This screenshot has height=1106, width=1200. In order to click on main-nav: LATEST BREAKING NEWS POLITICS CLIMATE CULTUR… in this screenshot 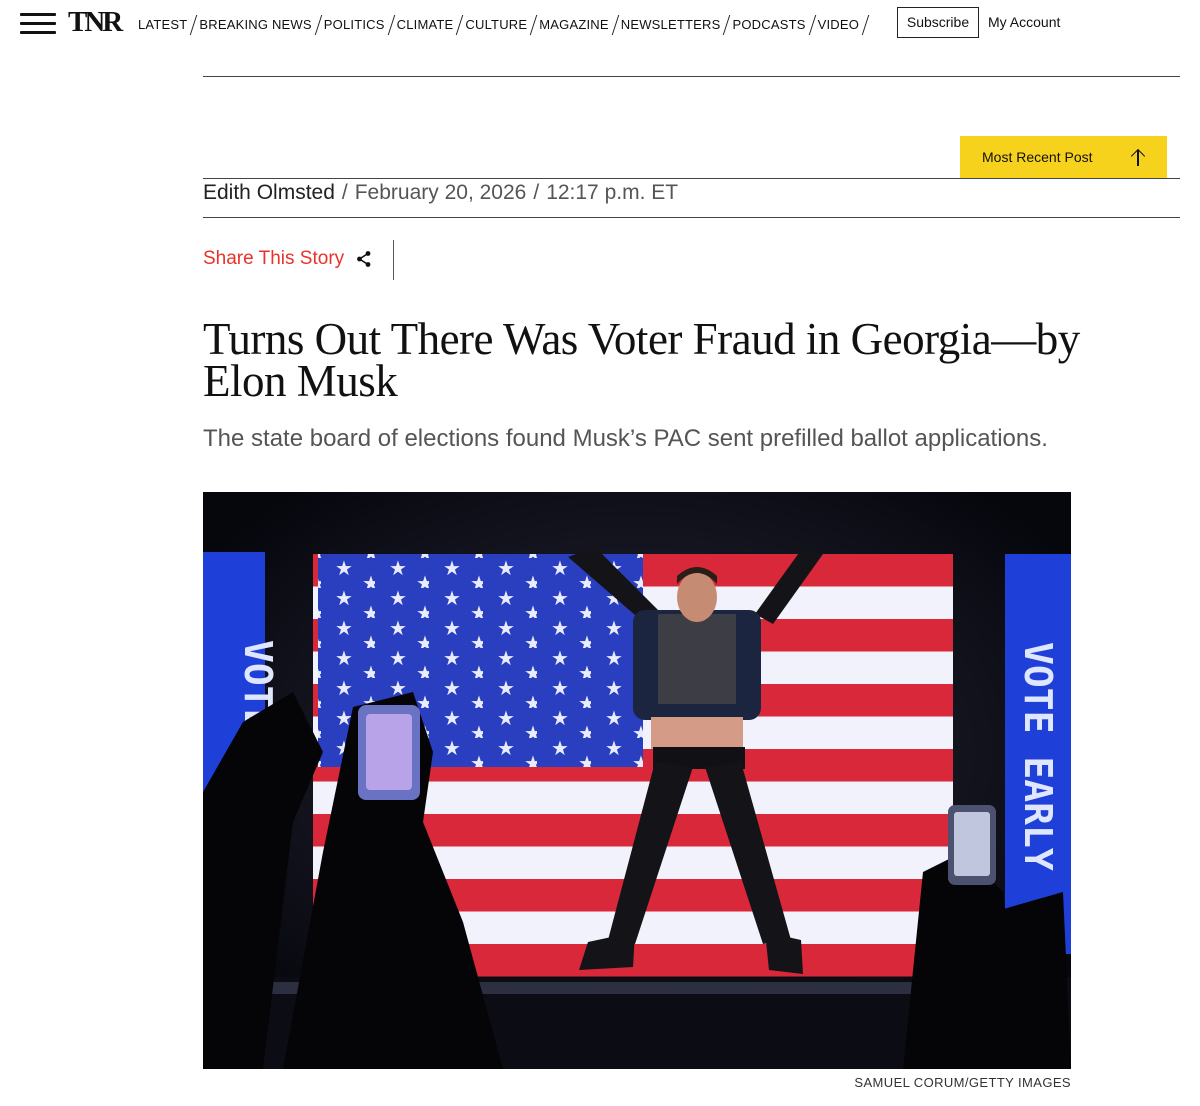, I will do `click(504, 24)`.